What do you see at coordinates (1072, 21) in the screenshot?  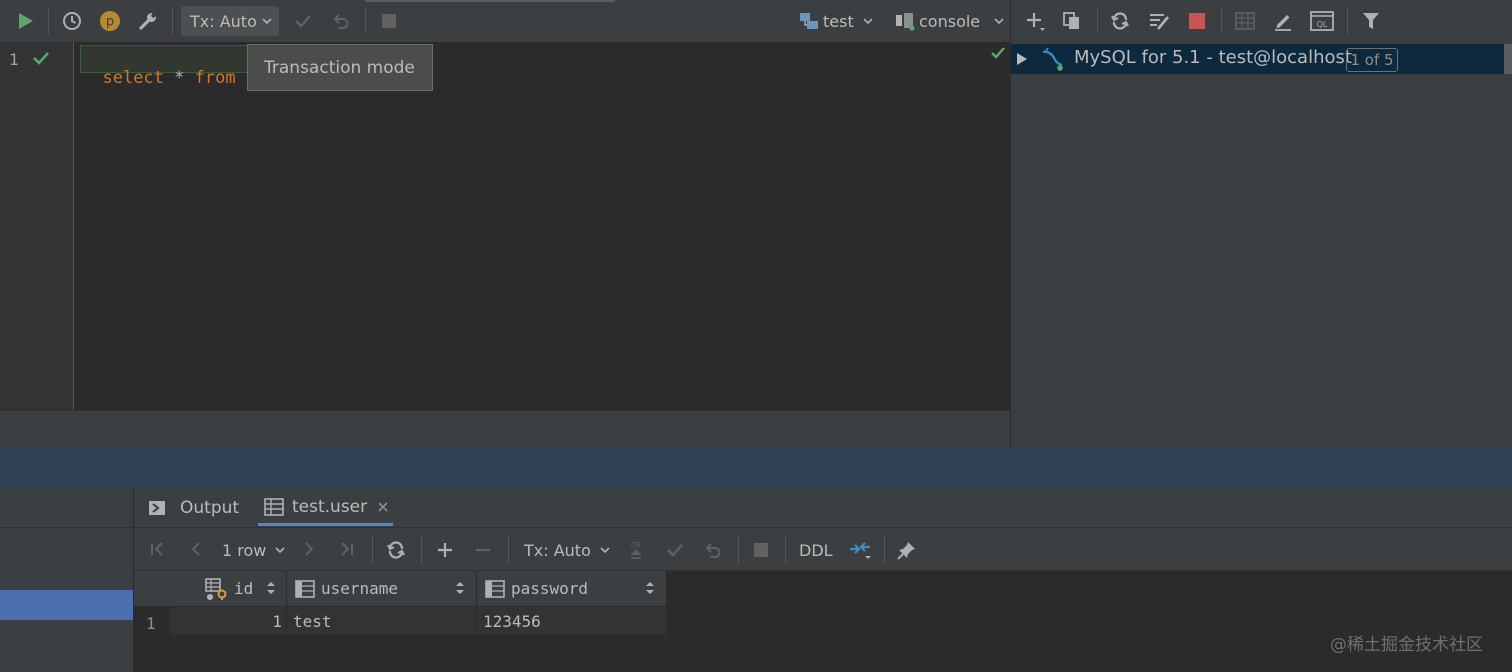 I see `copy-icon` at bounding box center [1072, 21].